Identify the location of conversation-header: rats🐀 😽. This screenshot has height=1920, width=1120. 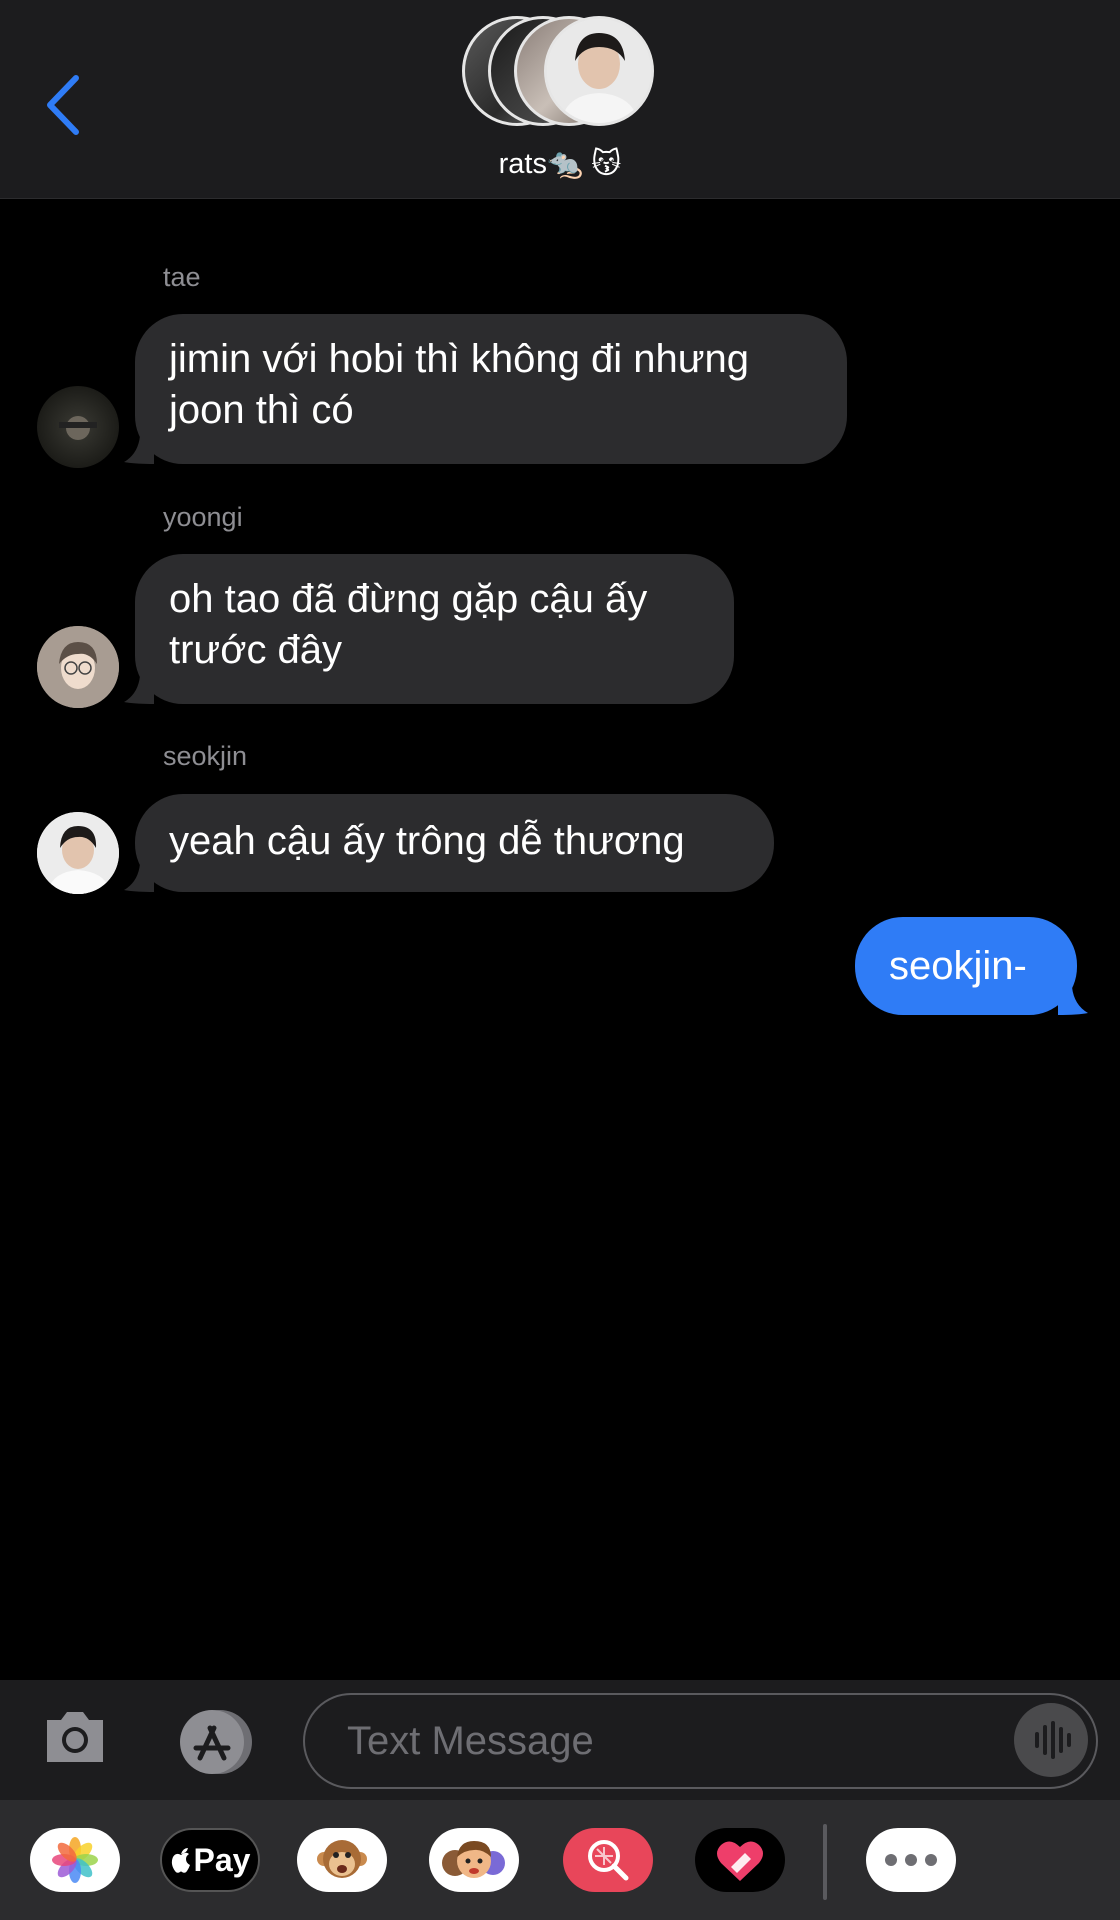
(560, 99).